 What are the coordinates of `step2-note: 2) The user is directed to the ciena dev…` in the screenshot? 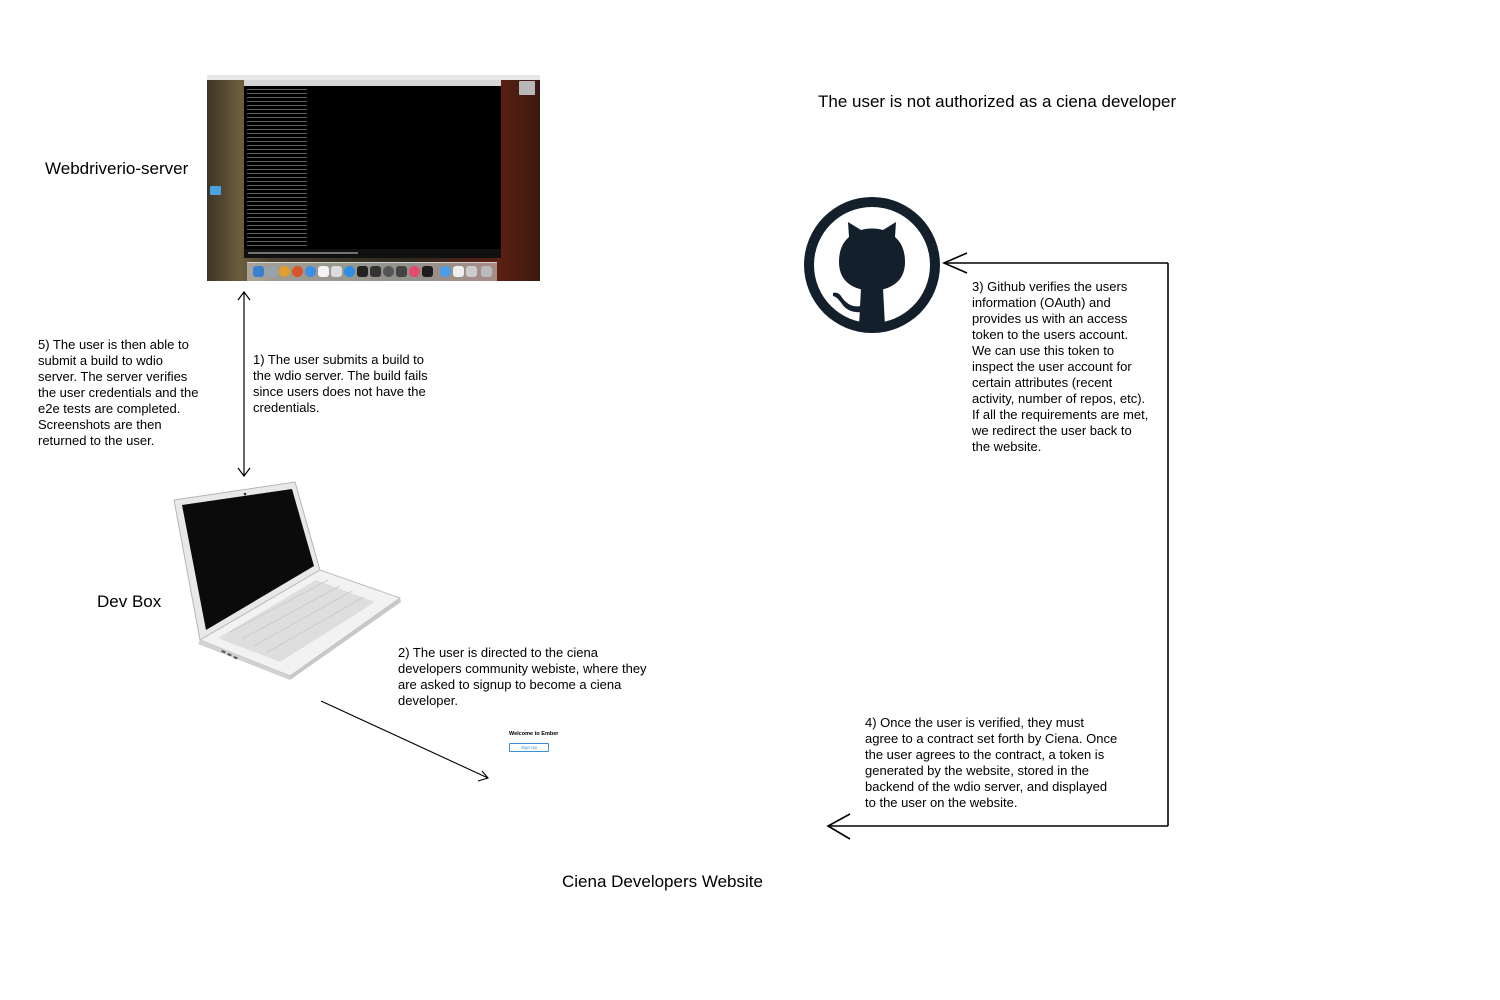 It's located at (522, 676).